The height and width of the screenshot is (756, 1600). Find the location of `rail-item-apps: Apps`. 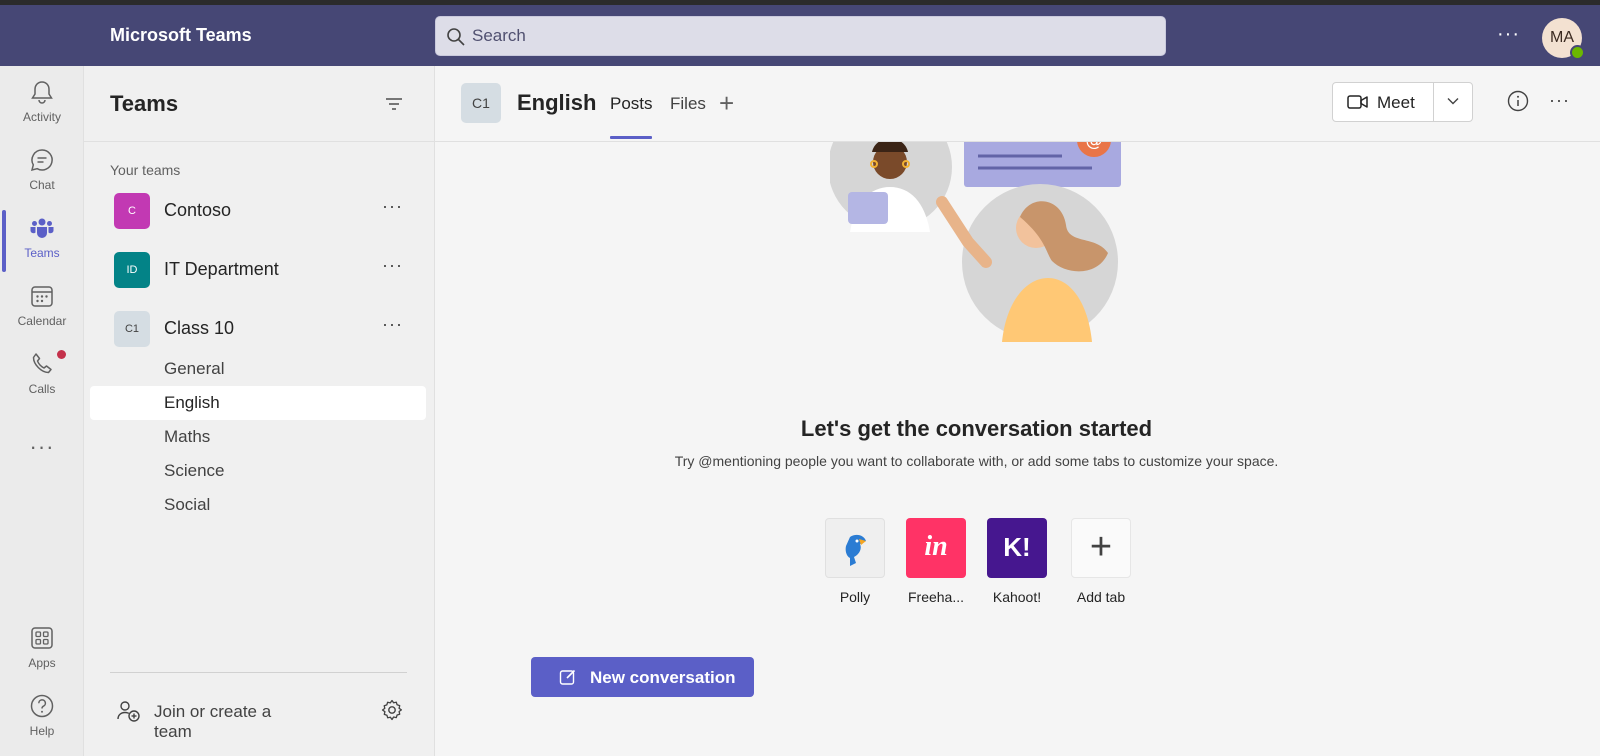

rail-item-apps: Apps is located at coordinates (42, 649).